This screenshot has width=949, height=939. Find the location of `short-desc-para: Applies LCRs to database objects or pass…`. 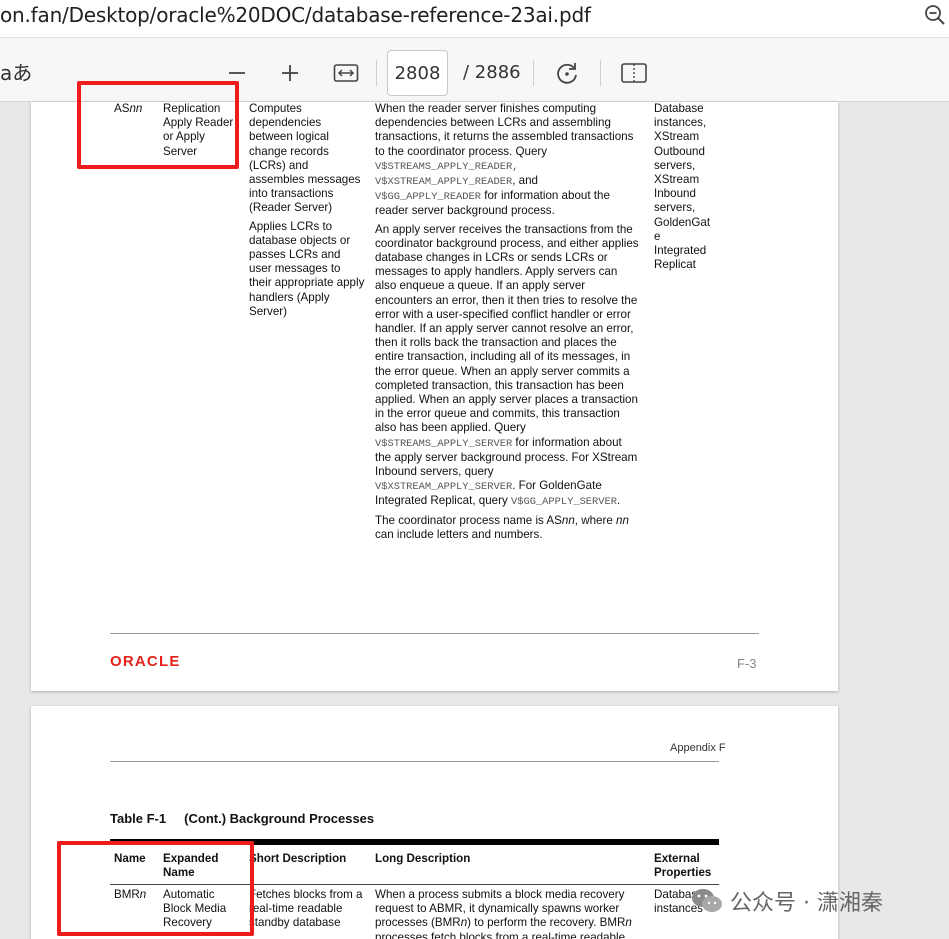

short-desc-para: Applies LCRs to database objects or pass… is located at coordinates (307, 268).